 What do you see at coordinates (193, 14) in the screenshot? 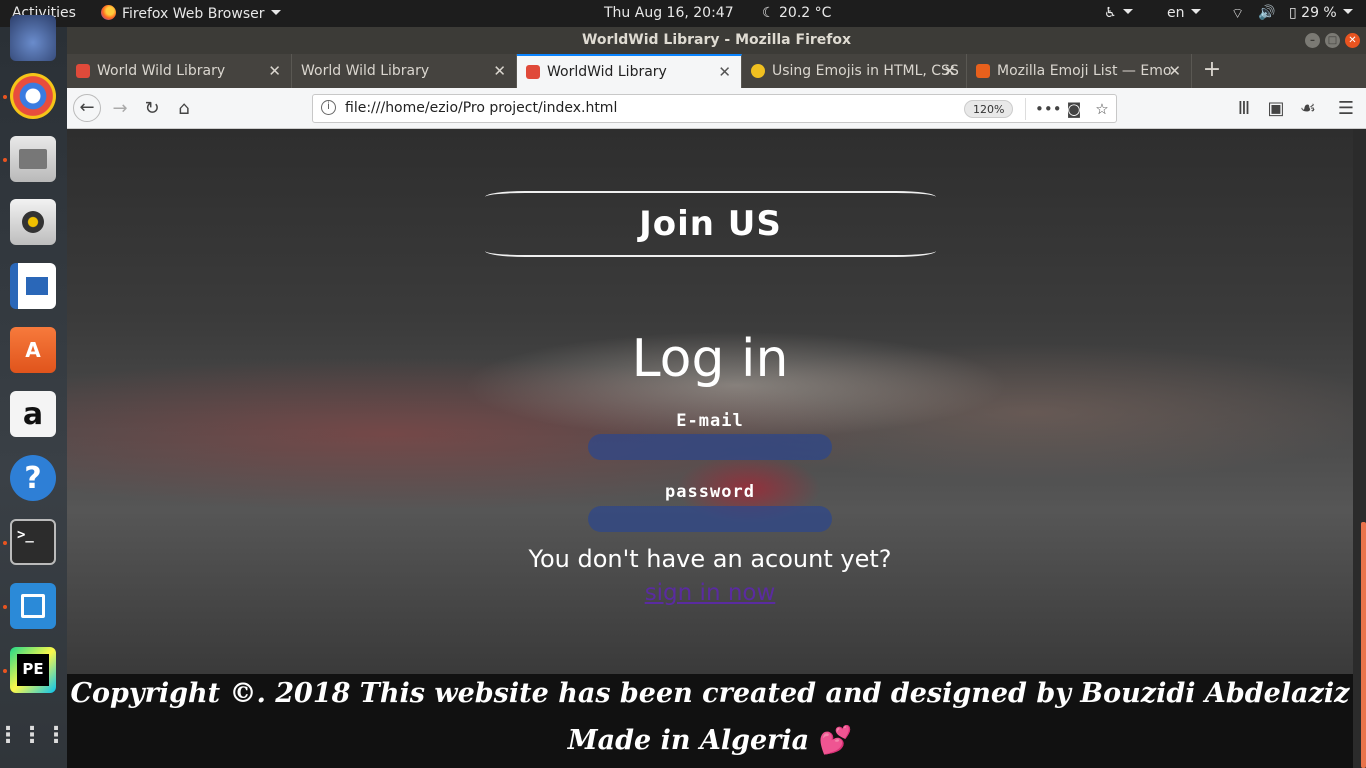
I see `app-menu-label: Firefox Web Browser` at bounding box center [193, 14].